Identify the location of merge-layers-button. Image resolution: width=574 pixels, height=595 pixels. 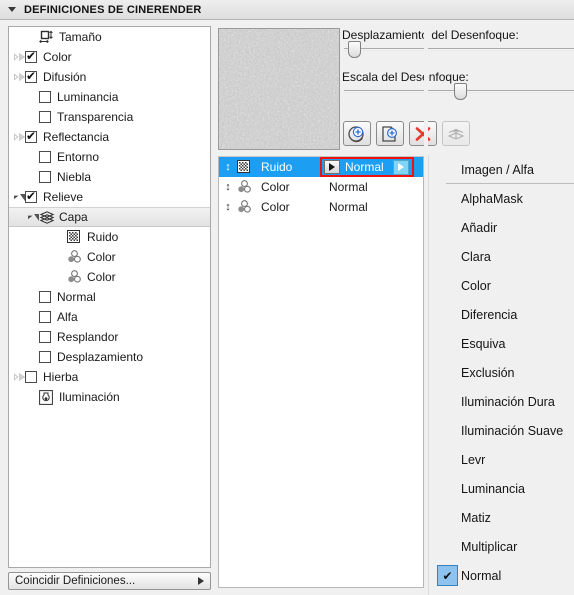
(456, 133).